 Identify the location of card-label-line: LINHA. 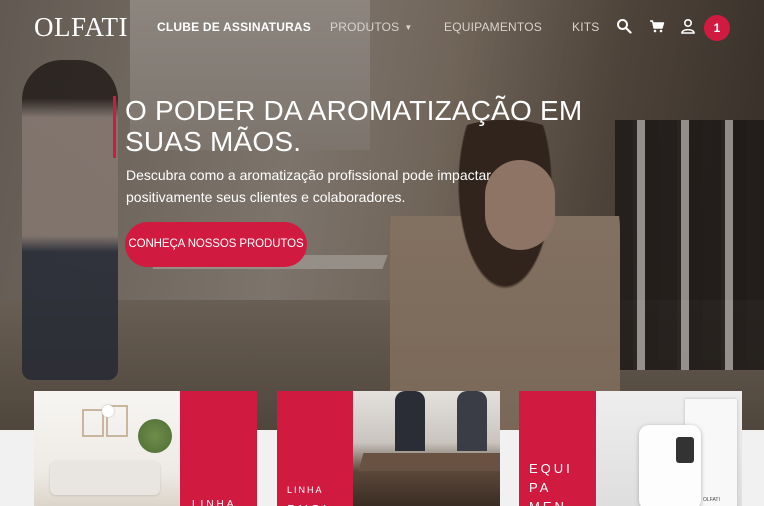
(305, 490).